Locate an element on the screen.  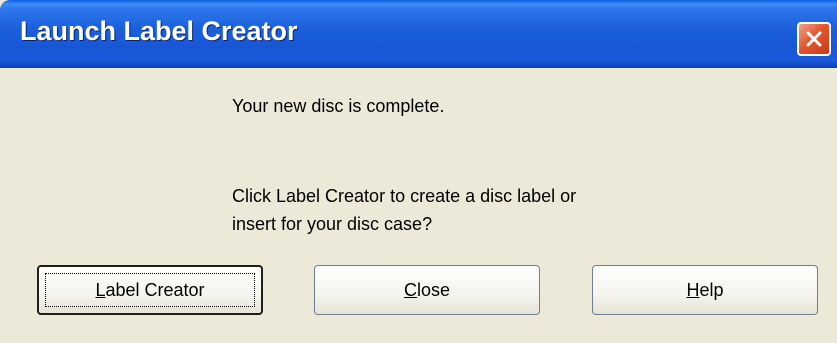
close-window-button is located at coordinates (814, 39).